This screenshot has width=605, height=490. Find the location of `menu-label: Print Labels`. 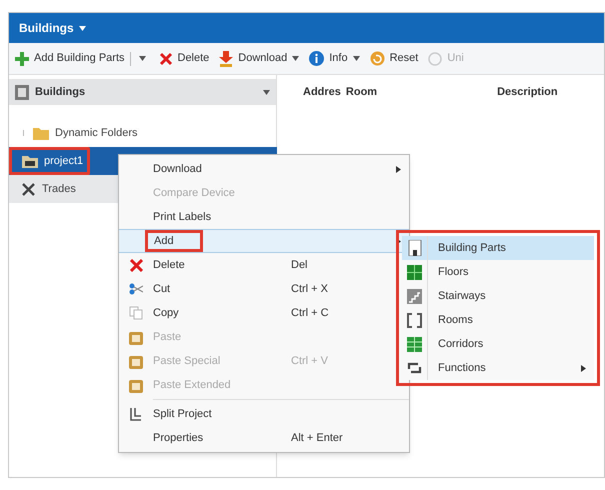

menu-label: Print Labels is located at coordinates (182, 217).